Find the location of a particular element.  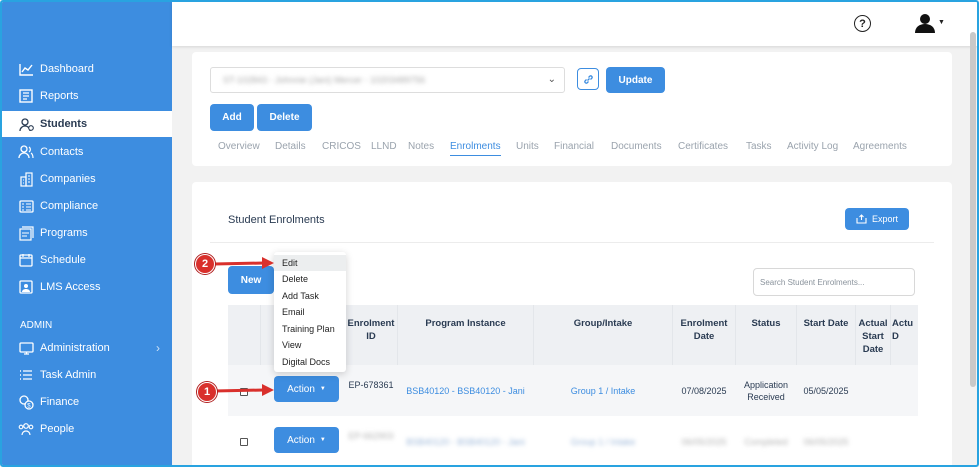

step-2-badge: 2 is located at coordinates (205, 264).